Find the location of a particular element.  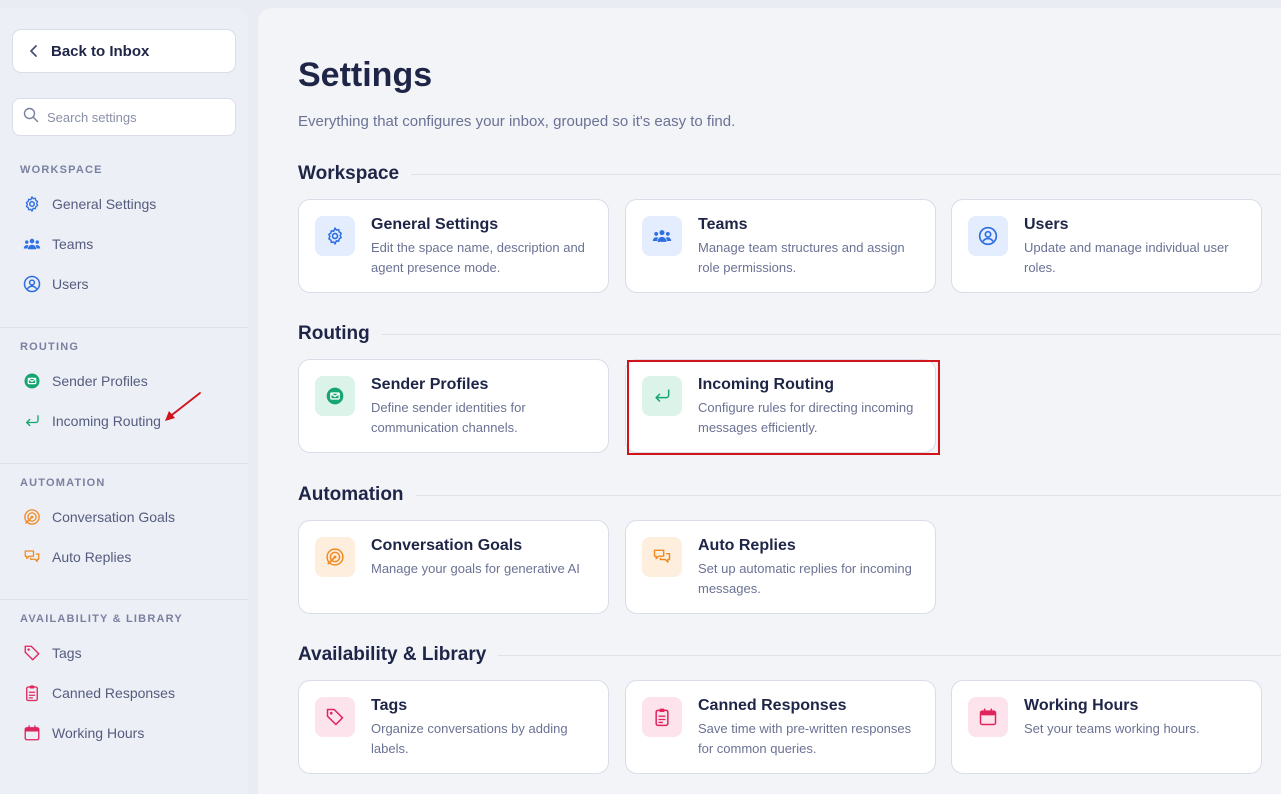

sidebar-item-auto-replies: Auto Replies is located at coordinates (124, 557).